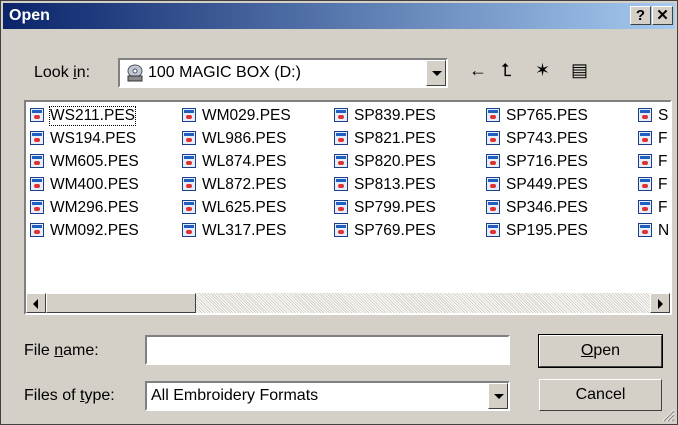 The height and width of the screenshot is (425, 678). I want to click on scroll-right-button, so click(660, 303).